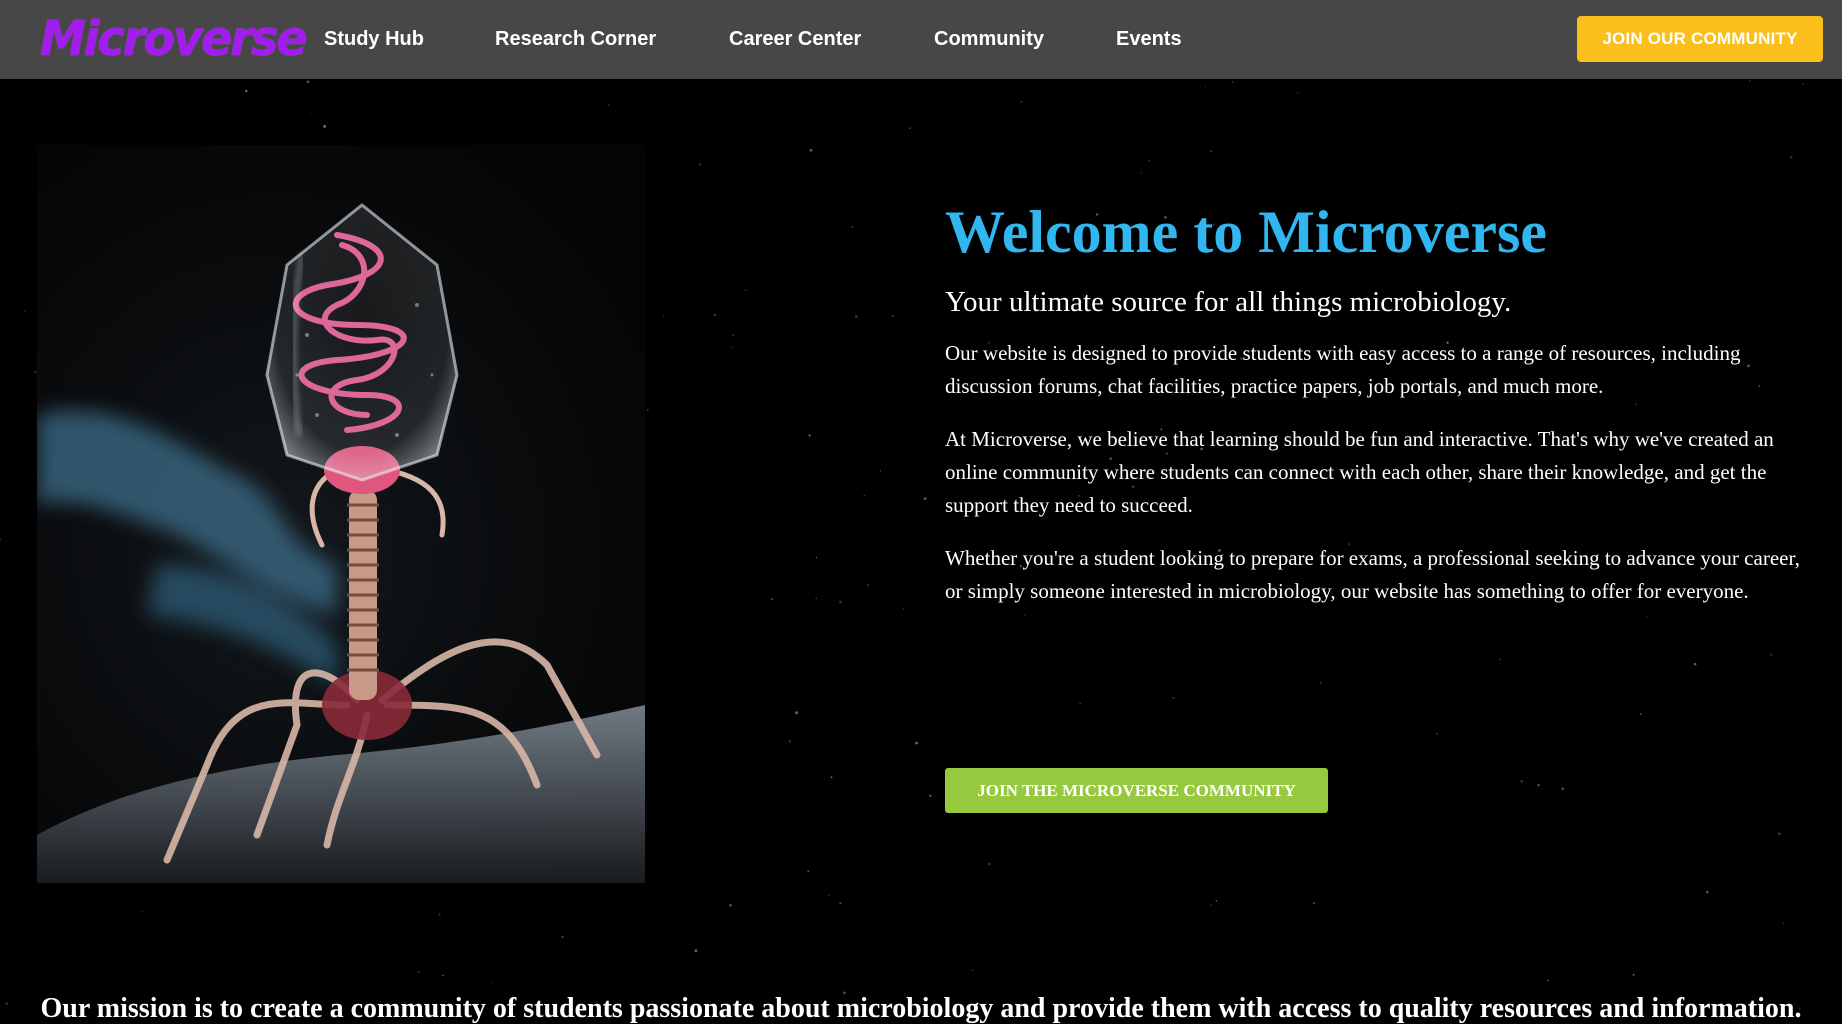 The width and height of the screenshot is (1842, 1024). I want to click on join-microverse-button: JOIN THE MICROVERSE COMMUNITY, so click(1136, 790).